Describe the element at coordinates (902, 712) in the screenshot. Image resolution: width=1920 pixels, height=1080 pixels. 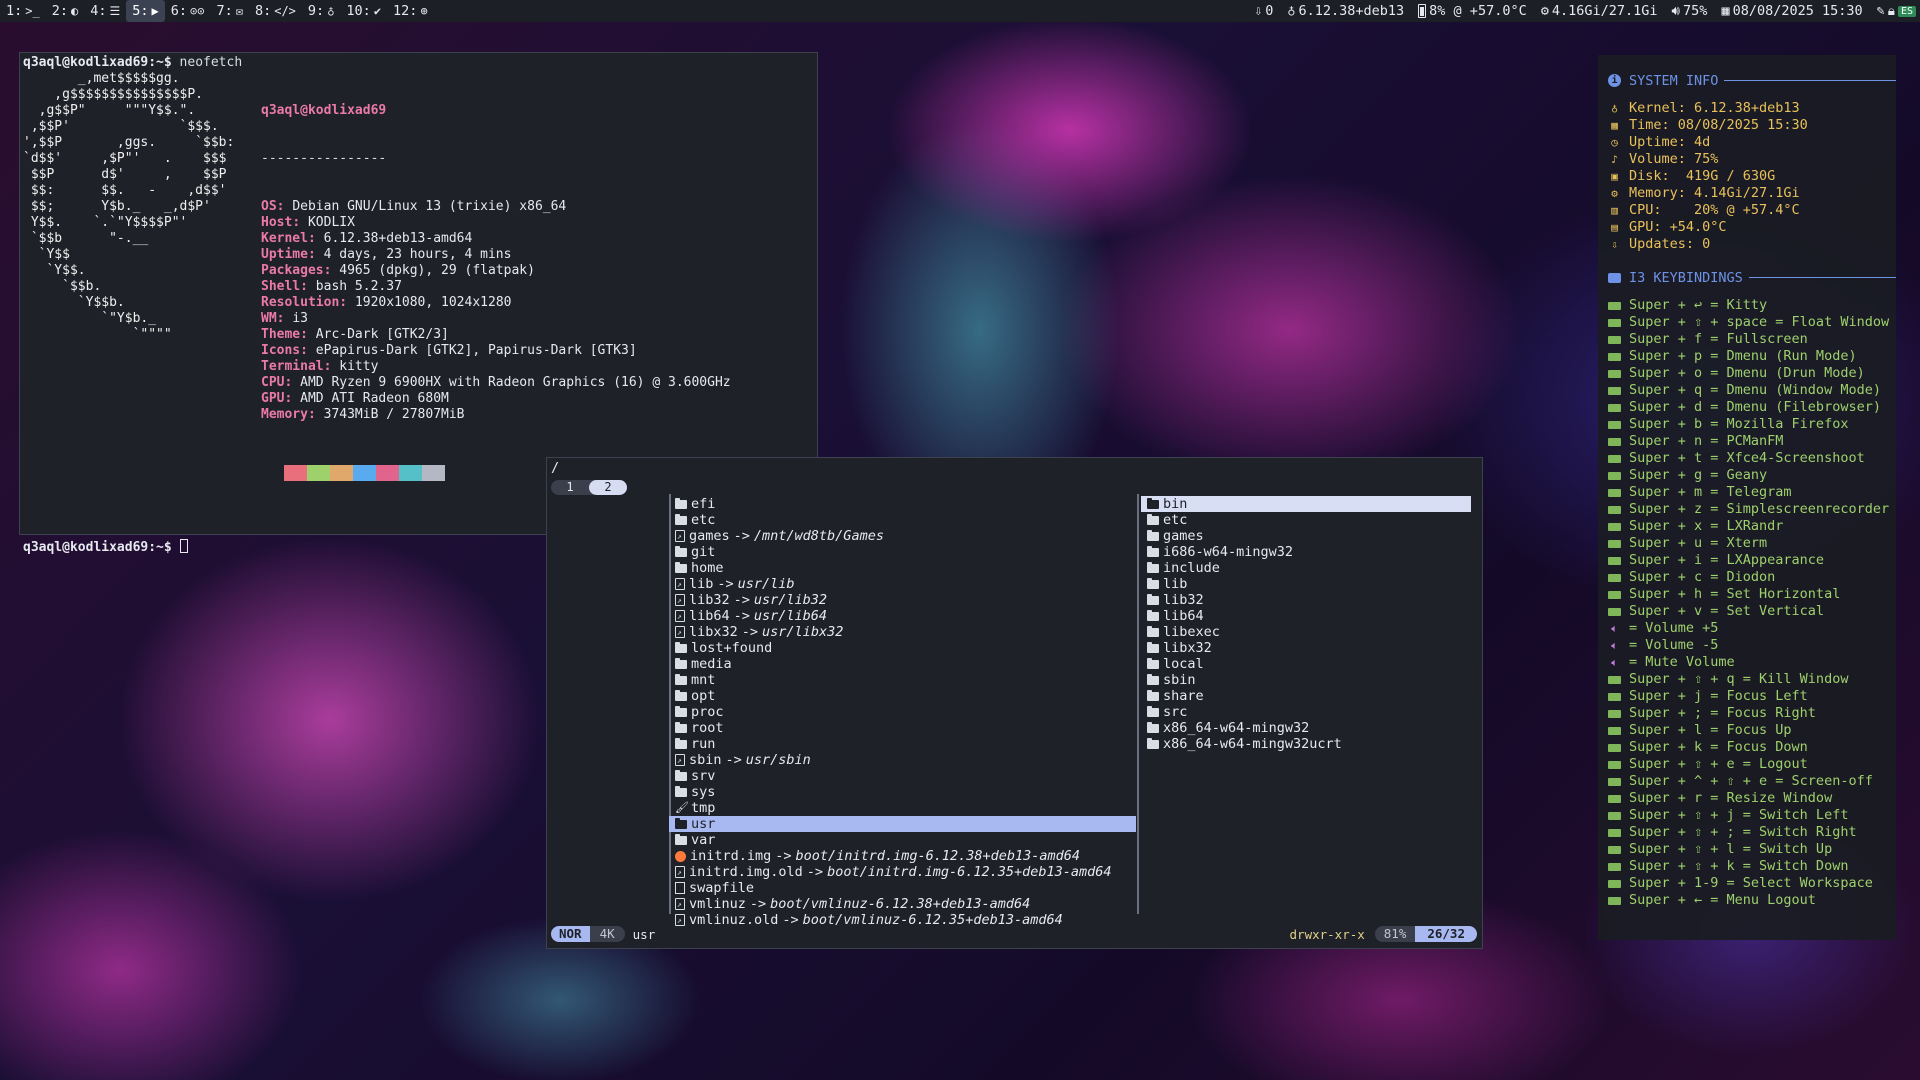
I see `file-entry: proc` at that location.